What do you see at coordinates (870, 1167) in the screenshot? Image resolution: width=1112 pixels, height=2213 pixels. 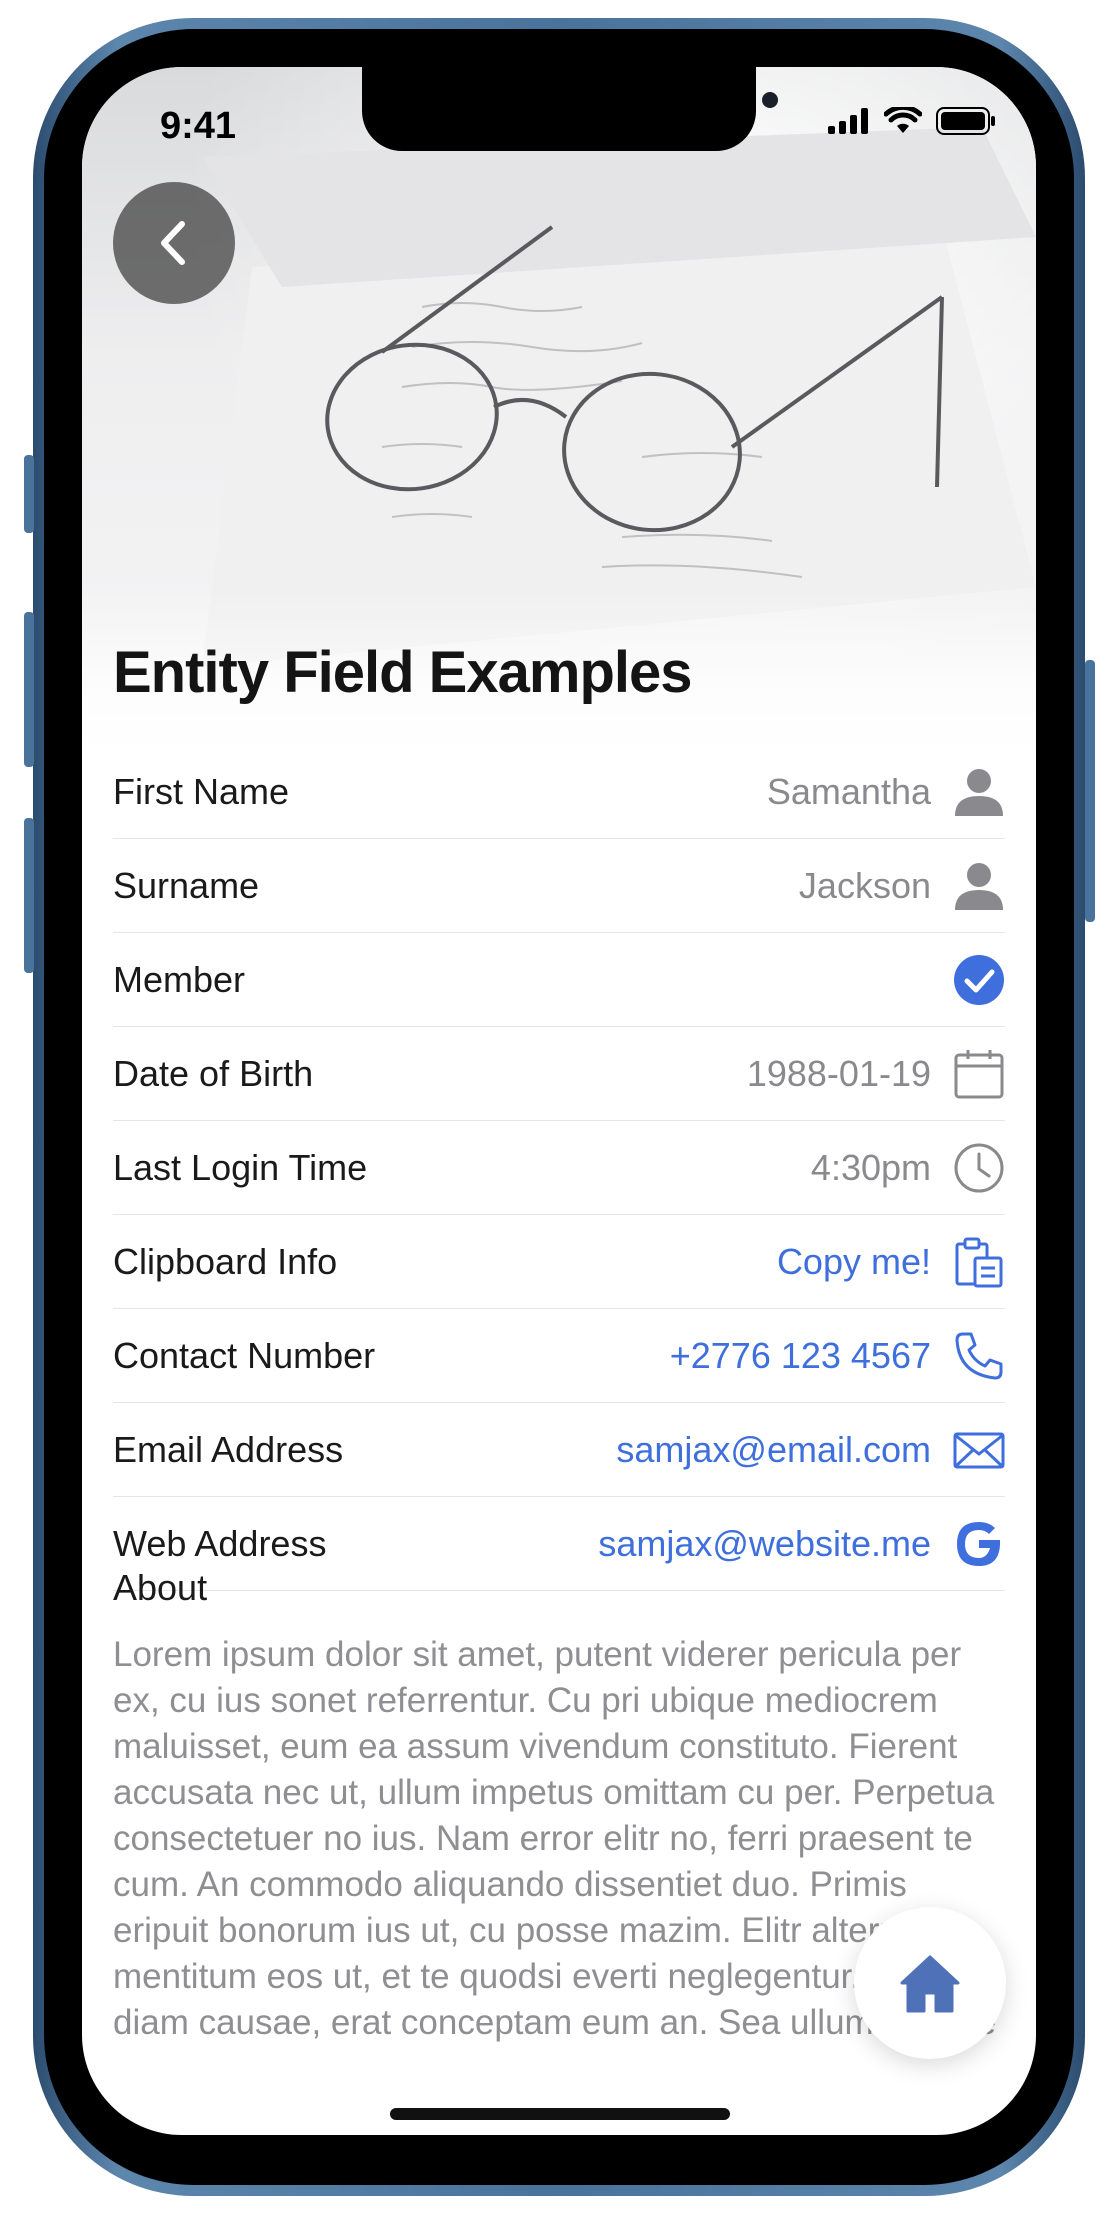 I see `field-value: 4:30pm` at bounding box center [870, 1167].